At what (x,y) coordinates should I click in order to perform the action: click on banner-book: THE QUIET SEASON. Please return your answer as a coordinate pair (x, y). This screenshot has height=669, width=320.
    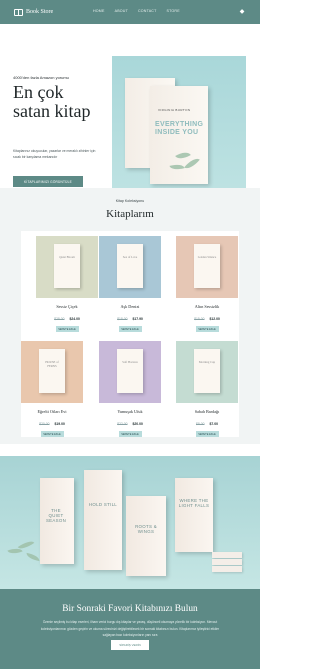
    Looking at the image, I should click on (57, 521).